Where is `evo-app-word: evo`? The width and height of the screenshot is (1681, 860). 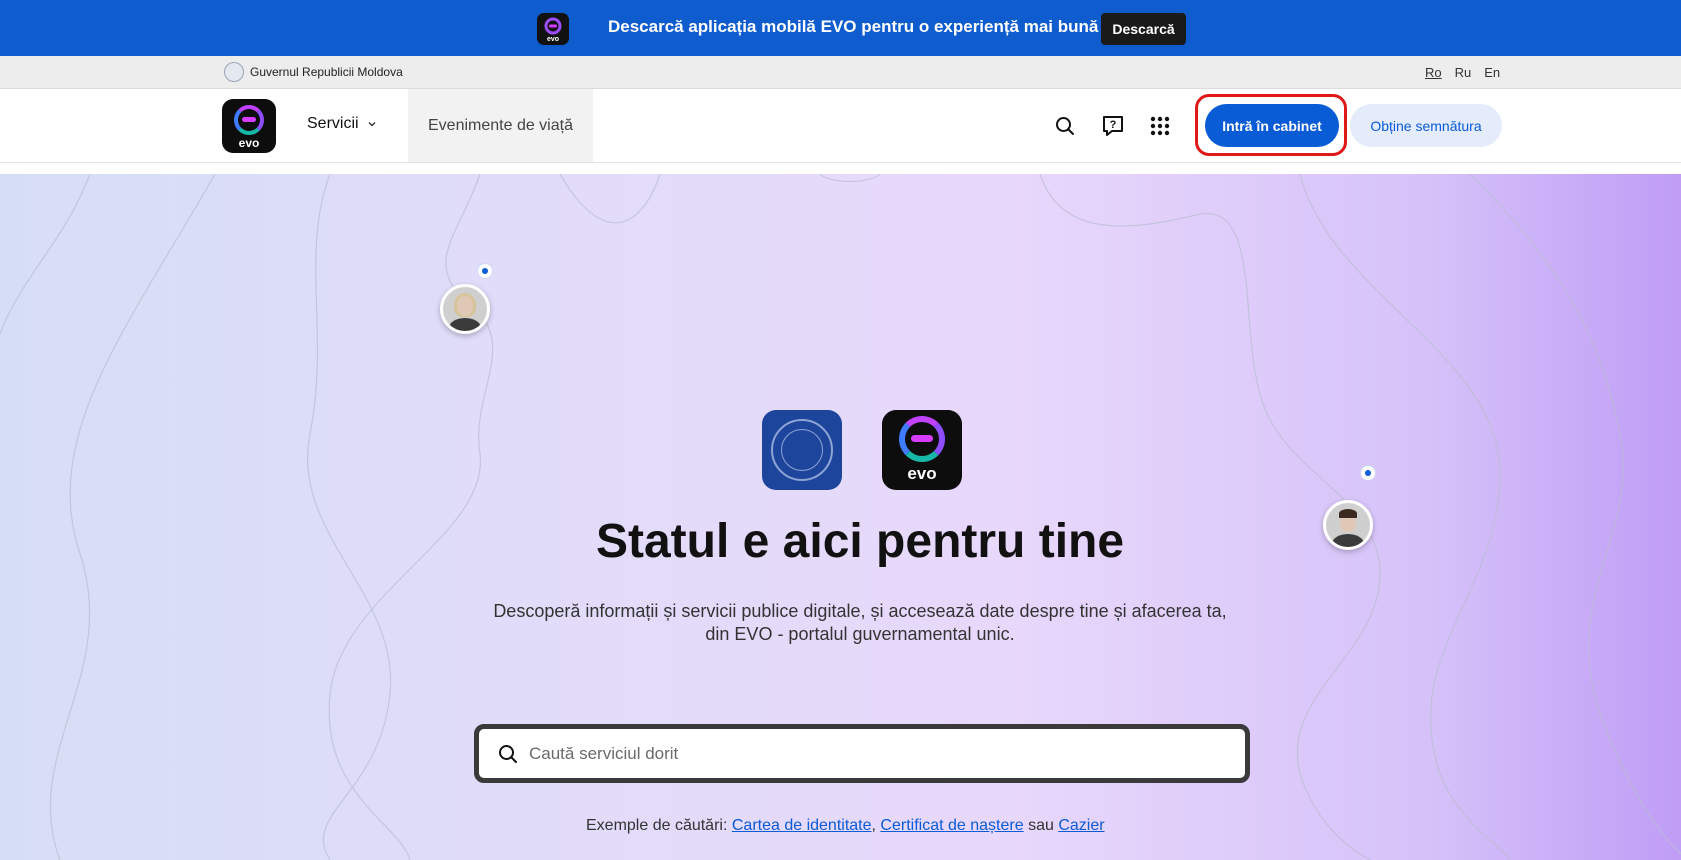
evo-app-word: evo is located at coordinates (922, 473).